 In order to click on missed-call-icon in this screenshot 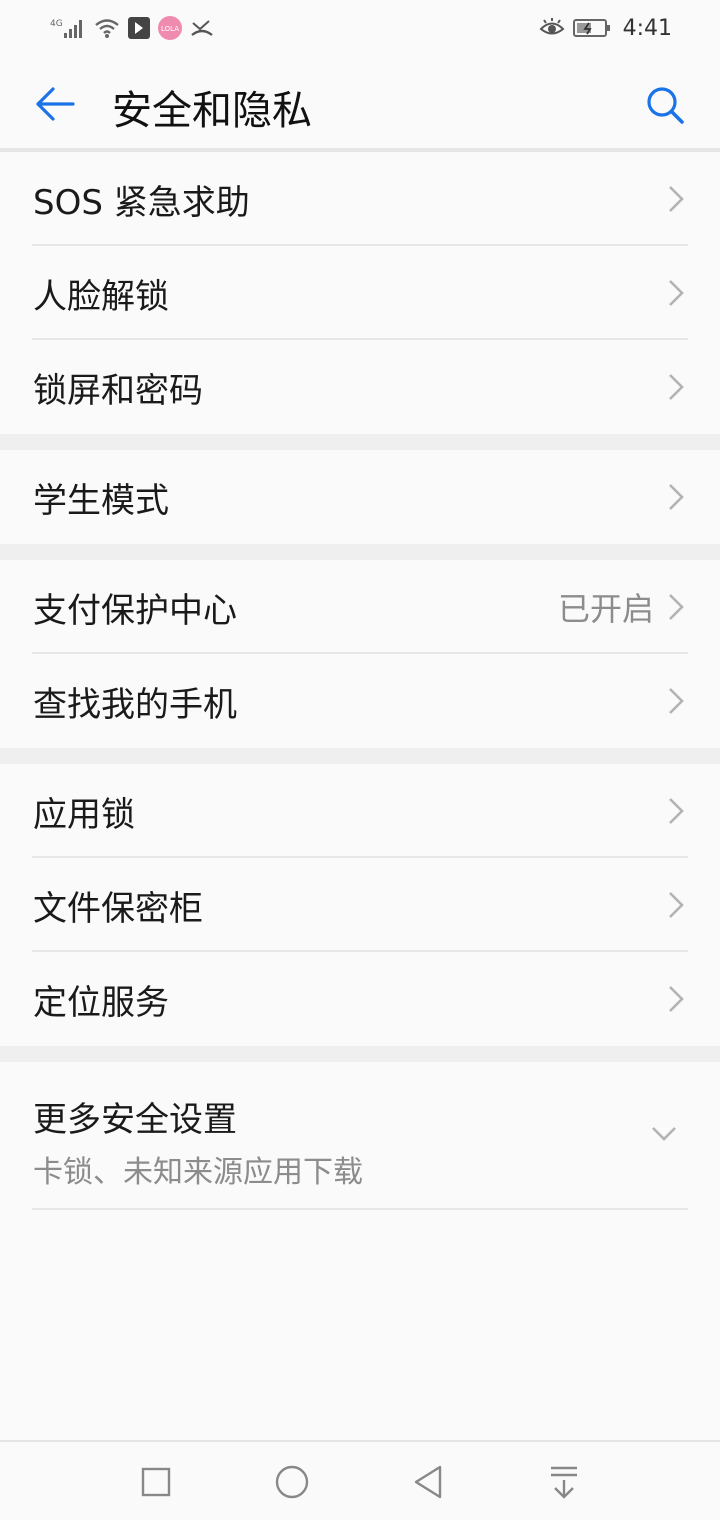, I will do `click(202, 28)`.